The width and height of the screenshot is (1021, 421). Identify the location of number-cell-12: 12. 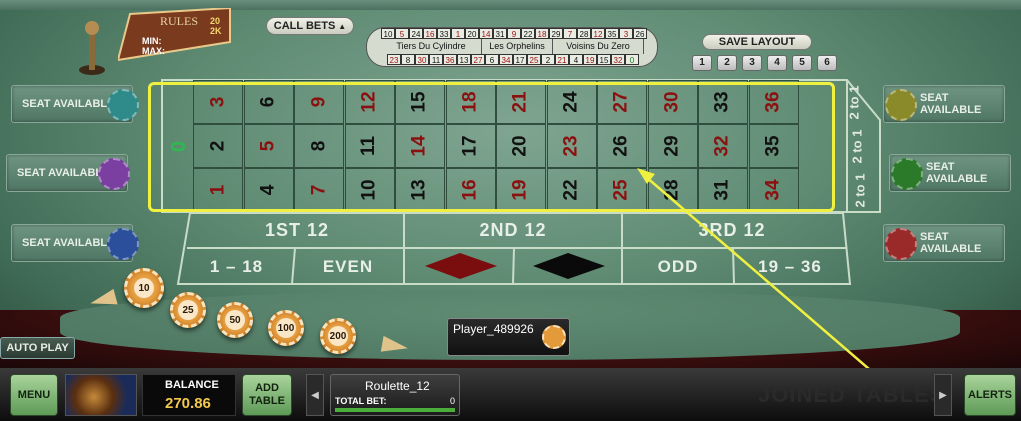
(369, 102).